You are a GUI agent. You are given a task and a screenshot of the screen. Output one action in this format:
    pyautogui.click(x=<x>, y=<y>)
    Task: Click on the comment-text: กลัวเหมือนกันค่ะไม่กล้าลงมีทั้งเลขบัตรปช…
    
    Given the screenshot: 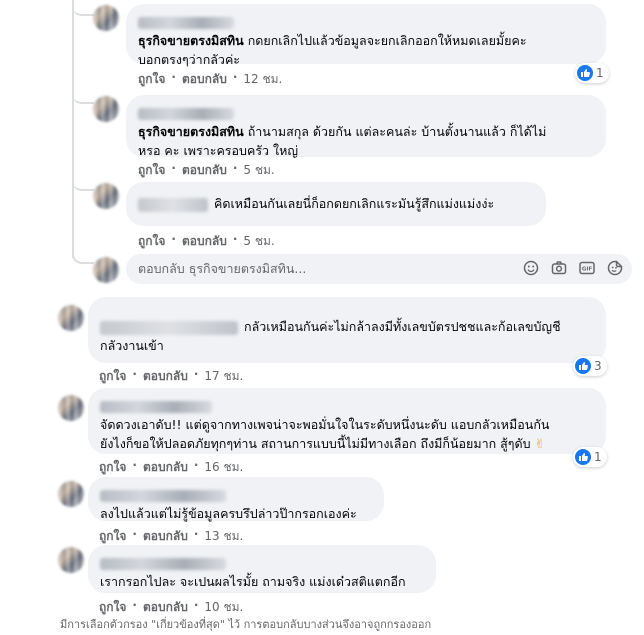 What is the action you would take?
    pyautogui.click(x=402, y=326)
    